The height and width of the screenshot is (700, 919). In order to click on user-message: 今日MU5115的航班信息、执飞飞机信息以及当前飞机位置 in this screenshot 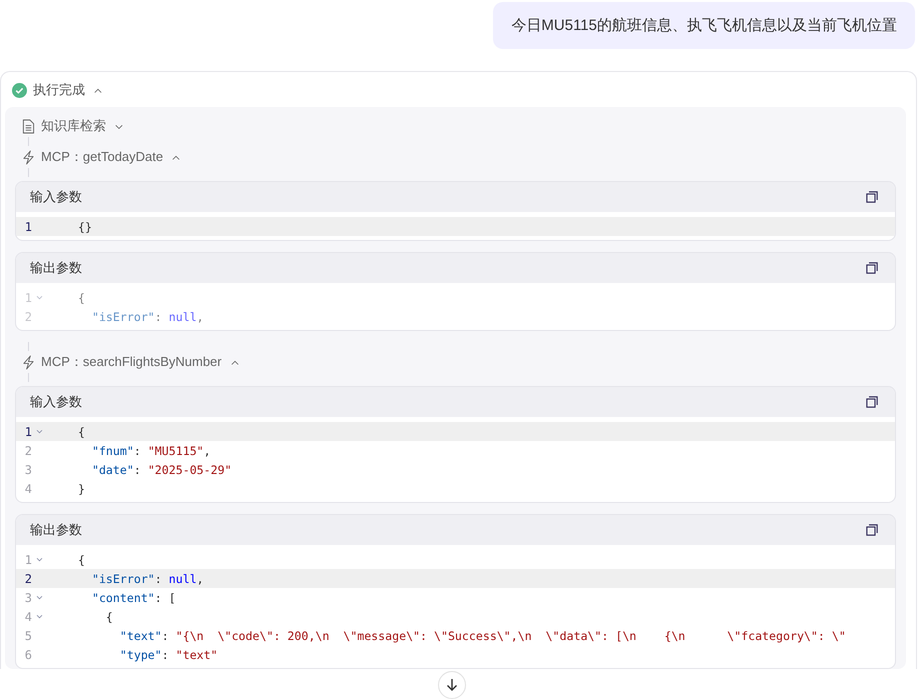, I will do `click(704, 25)`.